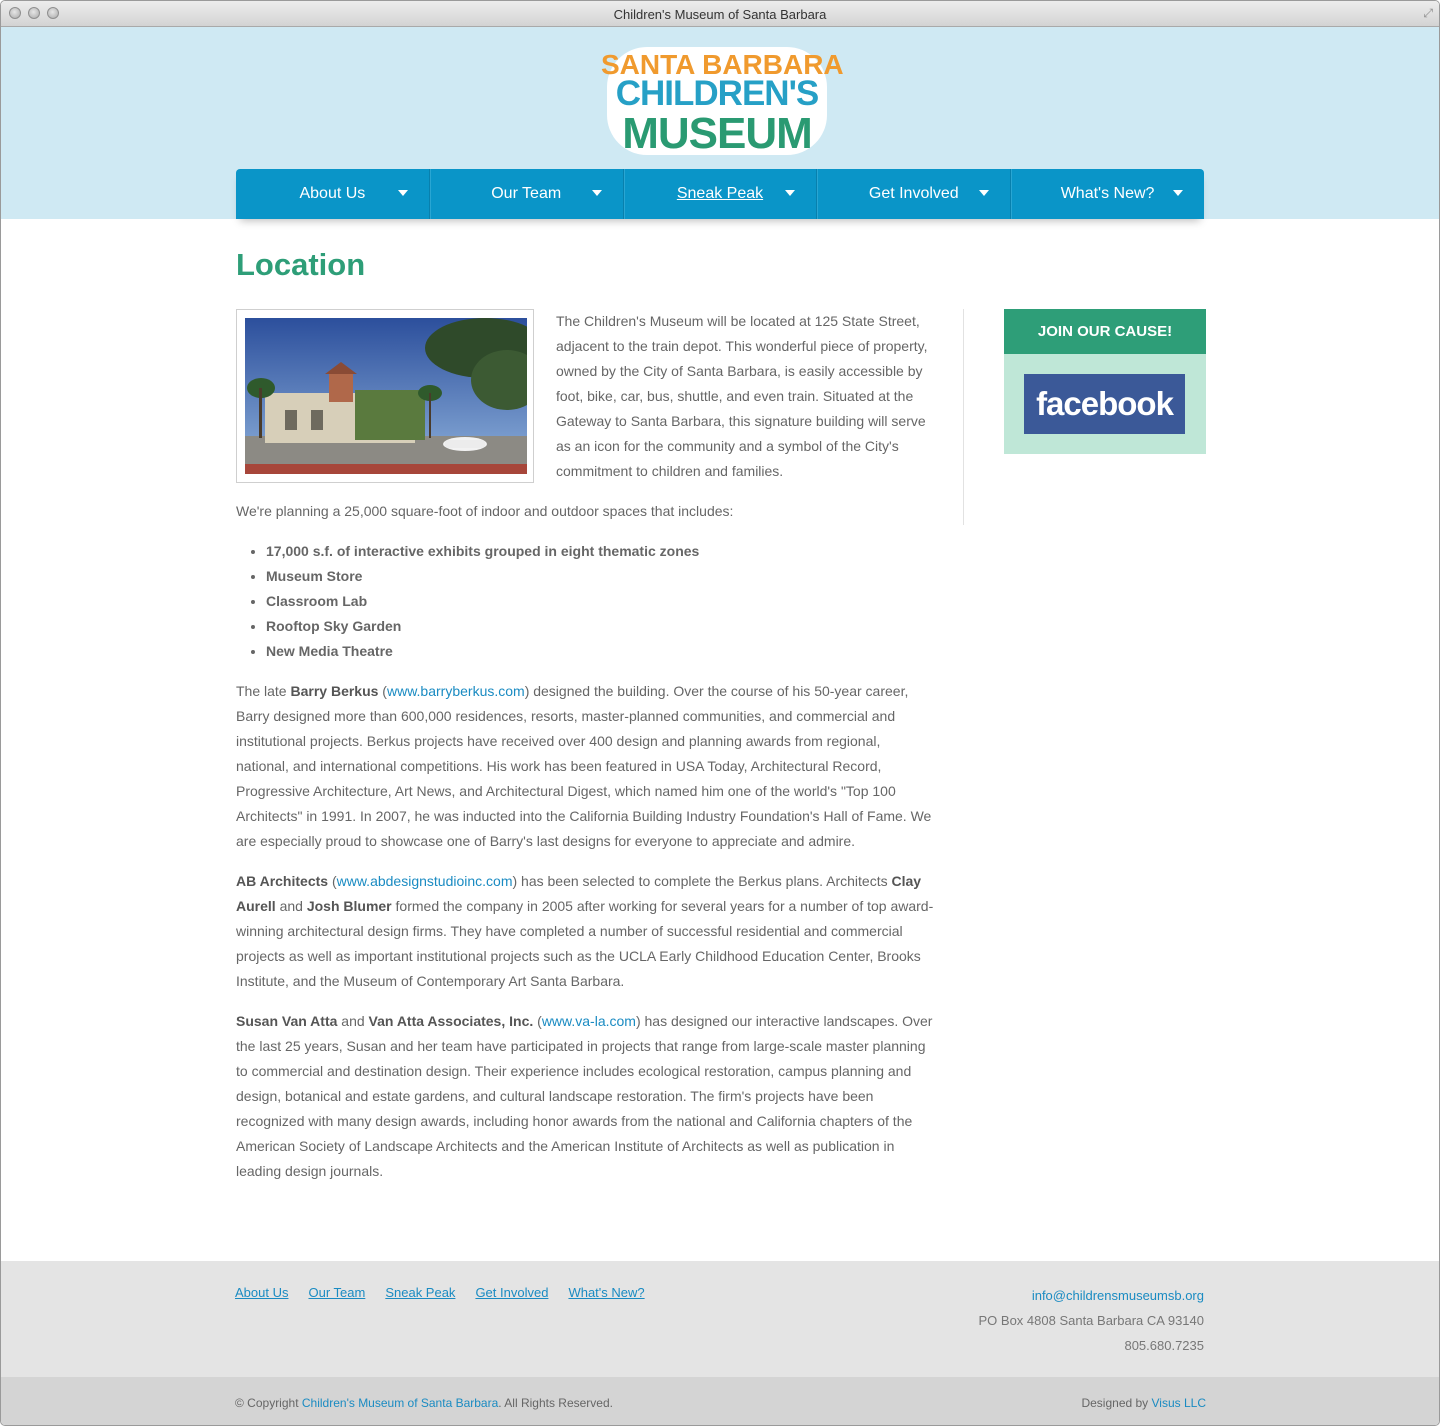 The height and width of the screenshot is (1426, 1440). I want to click on footer-link-get-involved: Get Involved, so click(511, 1292).